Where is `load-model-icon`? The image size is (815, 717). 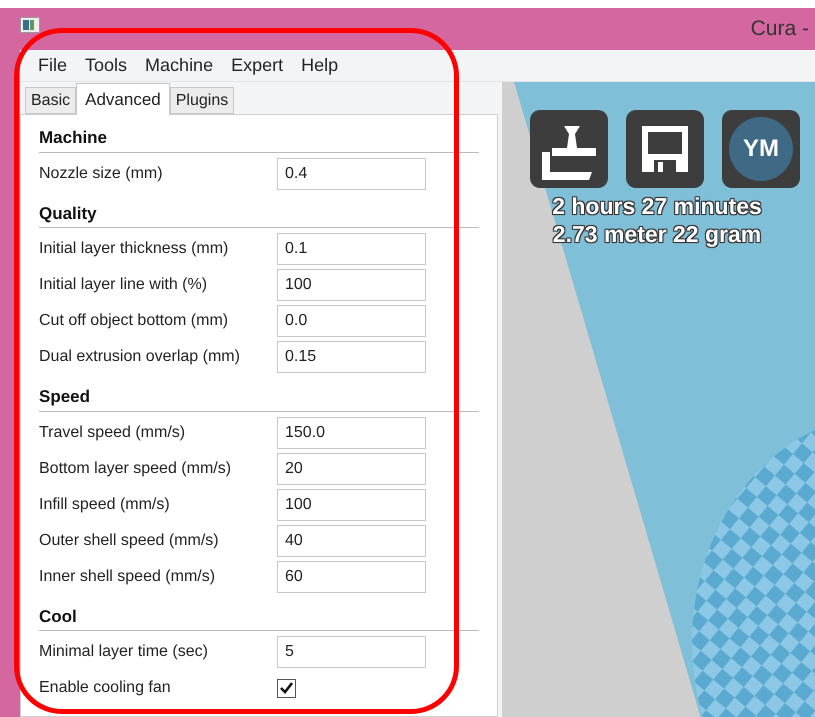
load-model-icon is located at coordinates (569, 149).